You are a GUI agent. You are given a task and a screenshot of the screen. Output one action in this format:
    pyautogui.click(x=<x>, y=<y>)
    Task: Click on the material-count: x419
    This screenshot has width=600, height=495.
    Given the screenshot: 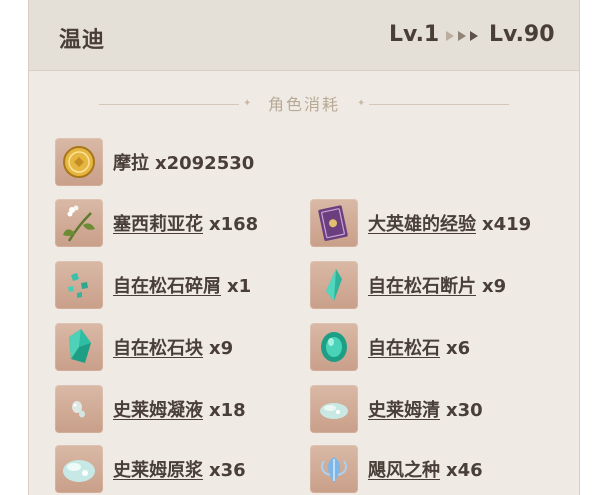 What is the action you would take?
    pyautogui.click(x=507, y=224)
    